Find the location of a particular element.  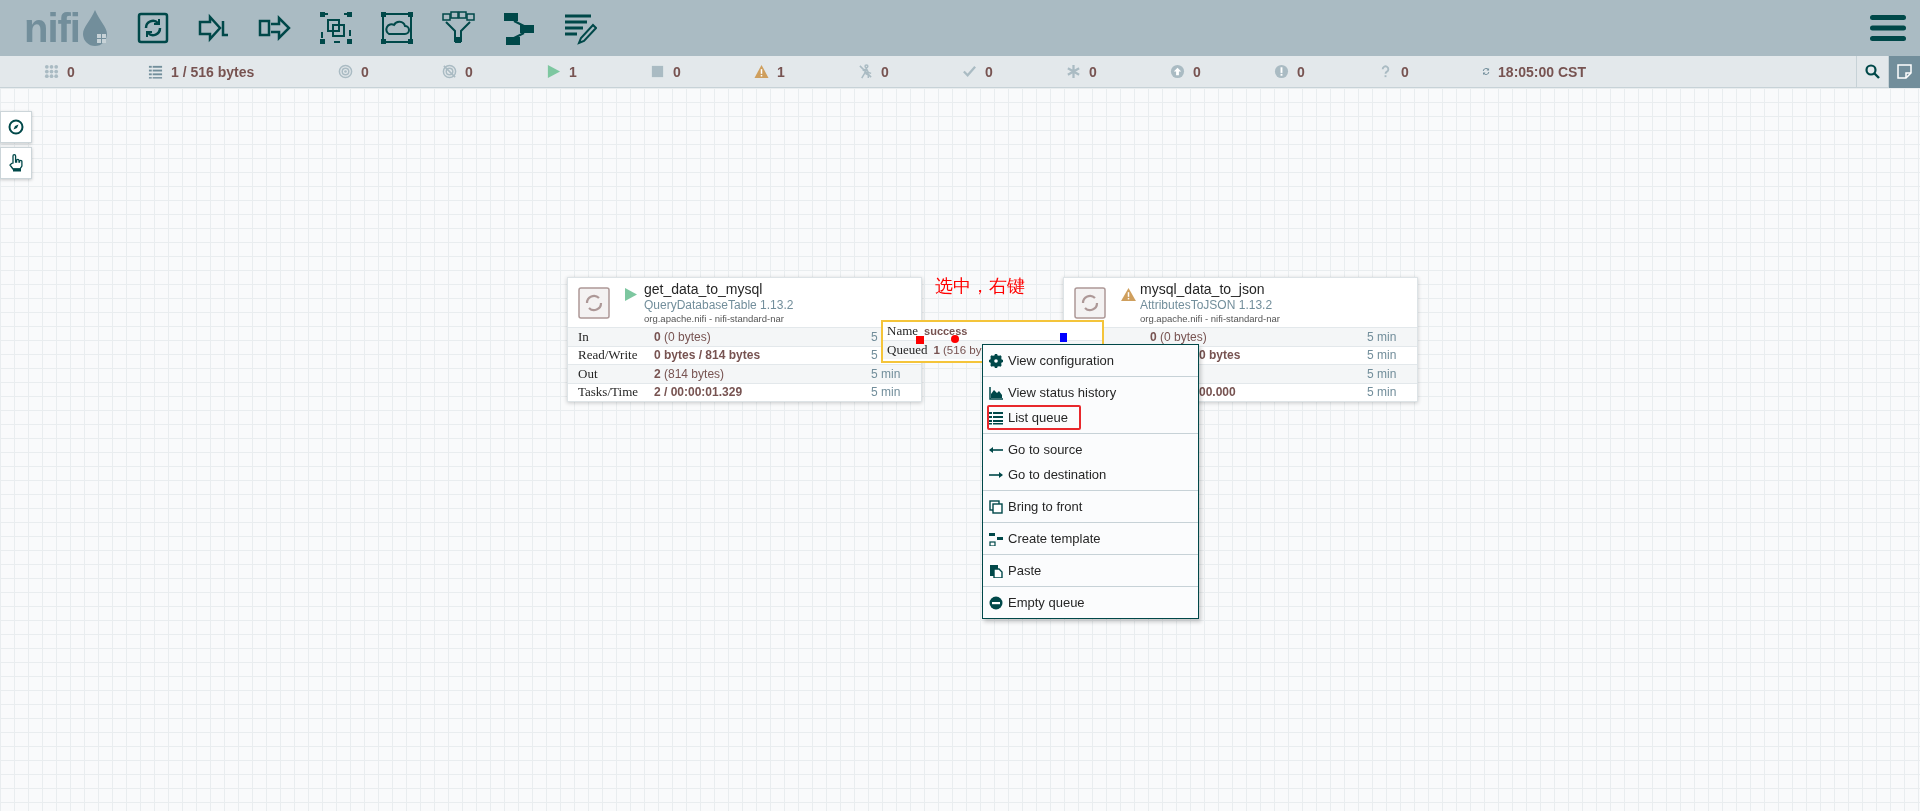

warning-icon is located at coordinates (761, 71).